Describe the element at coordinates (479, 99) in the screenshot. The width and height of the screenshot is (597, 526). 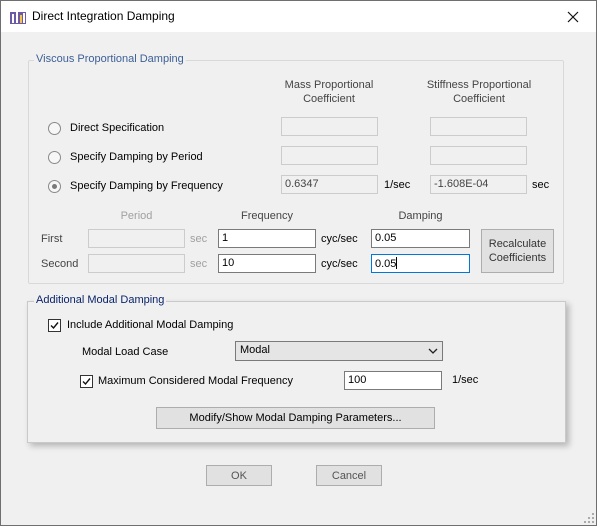
I see `stiffness-header-line2: Coefficient` at that location.